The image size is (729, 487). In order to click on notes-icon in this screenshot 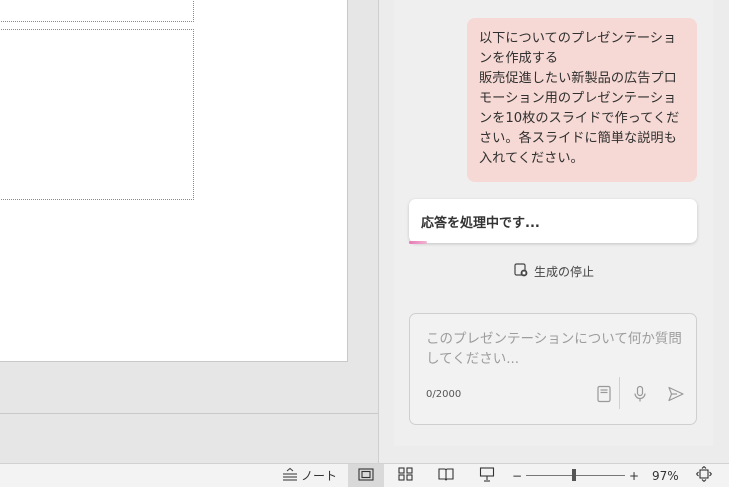, I will do `click(290, 475)`.